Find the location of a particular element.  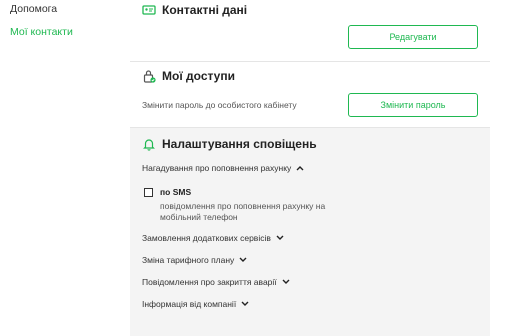

notifications-title-text: Налаштування сповіщень is located at coordinates (239, 144).